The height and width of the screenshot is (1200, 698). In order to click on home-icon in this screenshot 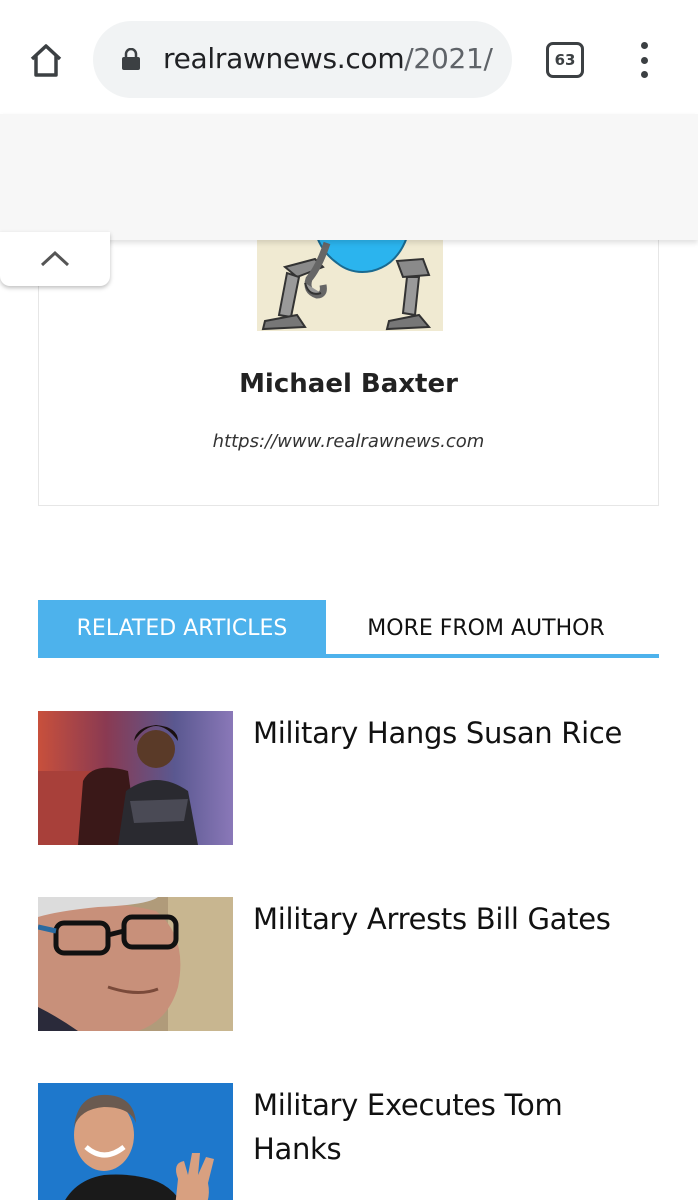, I will do `click(46, 60)`.